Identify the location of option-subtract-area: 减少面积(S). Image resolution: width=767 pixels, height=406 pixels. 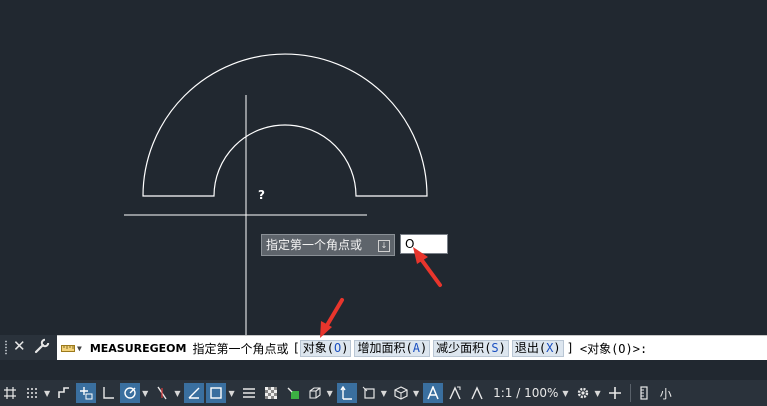
(471, 348).